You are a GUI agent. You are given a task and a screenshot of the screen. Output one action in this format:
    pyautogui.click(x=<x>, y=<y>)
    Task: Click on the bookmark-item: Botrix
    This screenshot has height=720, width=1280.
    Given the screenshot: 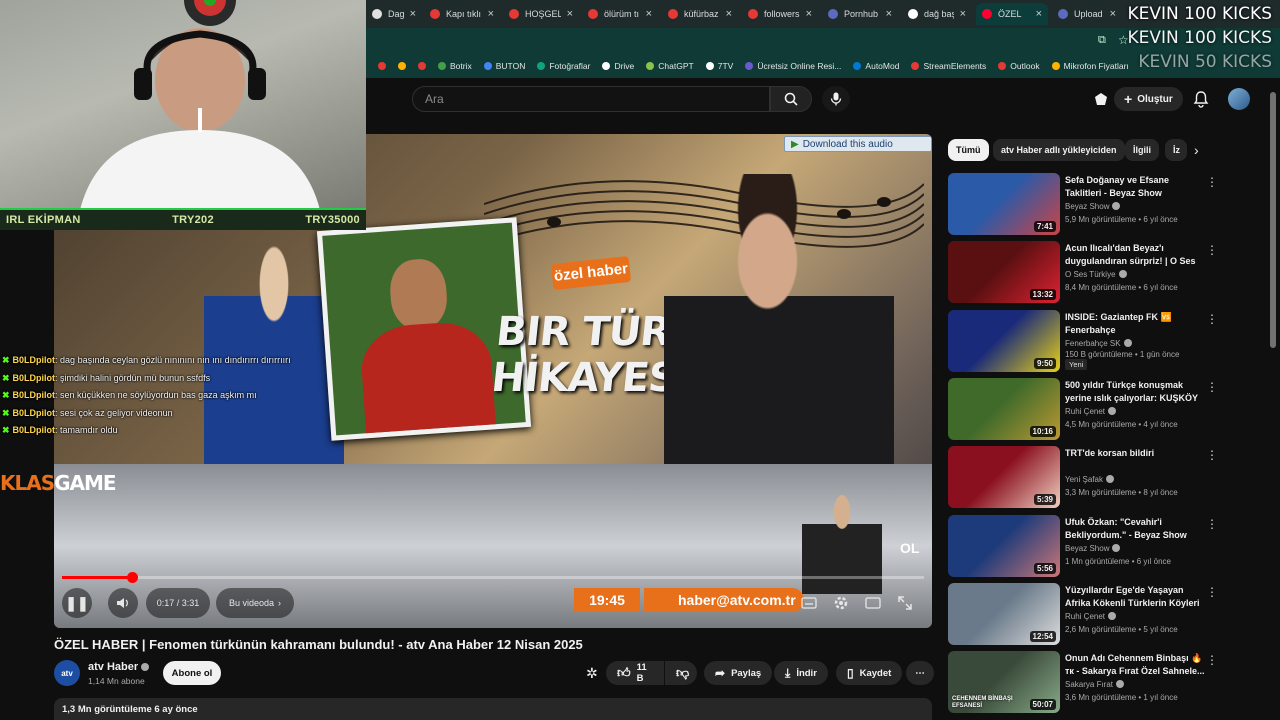 What is the action you would take?
    pyautogui.click(x=455, y=66)
    